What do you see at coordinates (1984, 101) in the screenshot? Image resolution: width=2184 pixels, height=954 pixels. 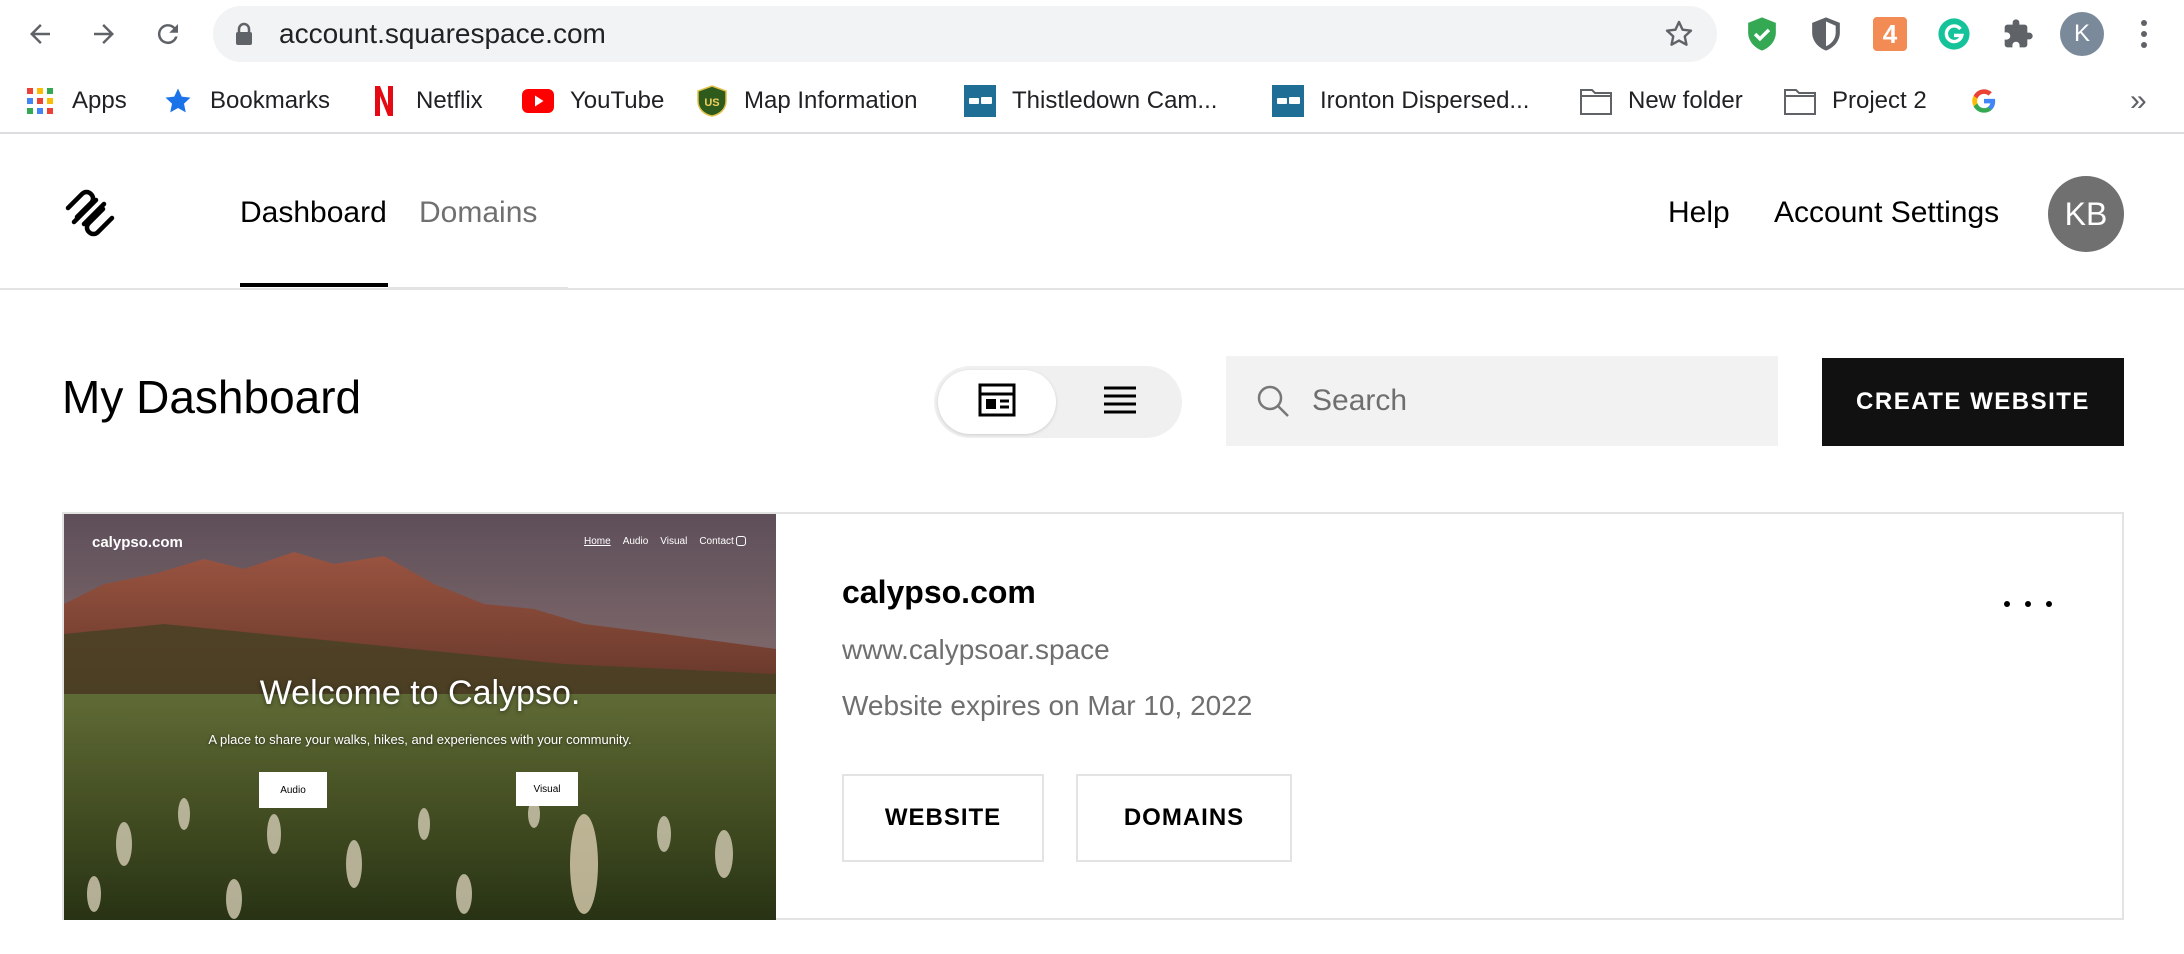 I see `google-icon` at bounding box center [1984, 101].